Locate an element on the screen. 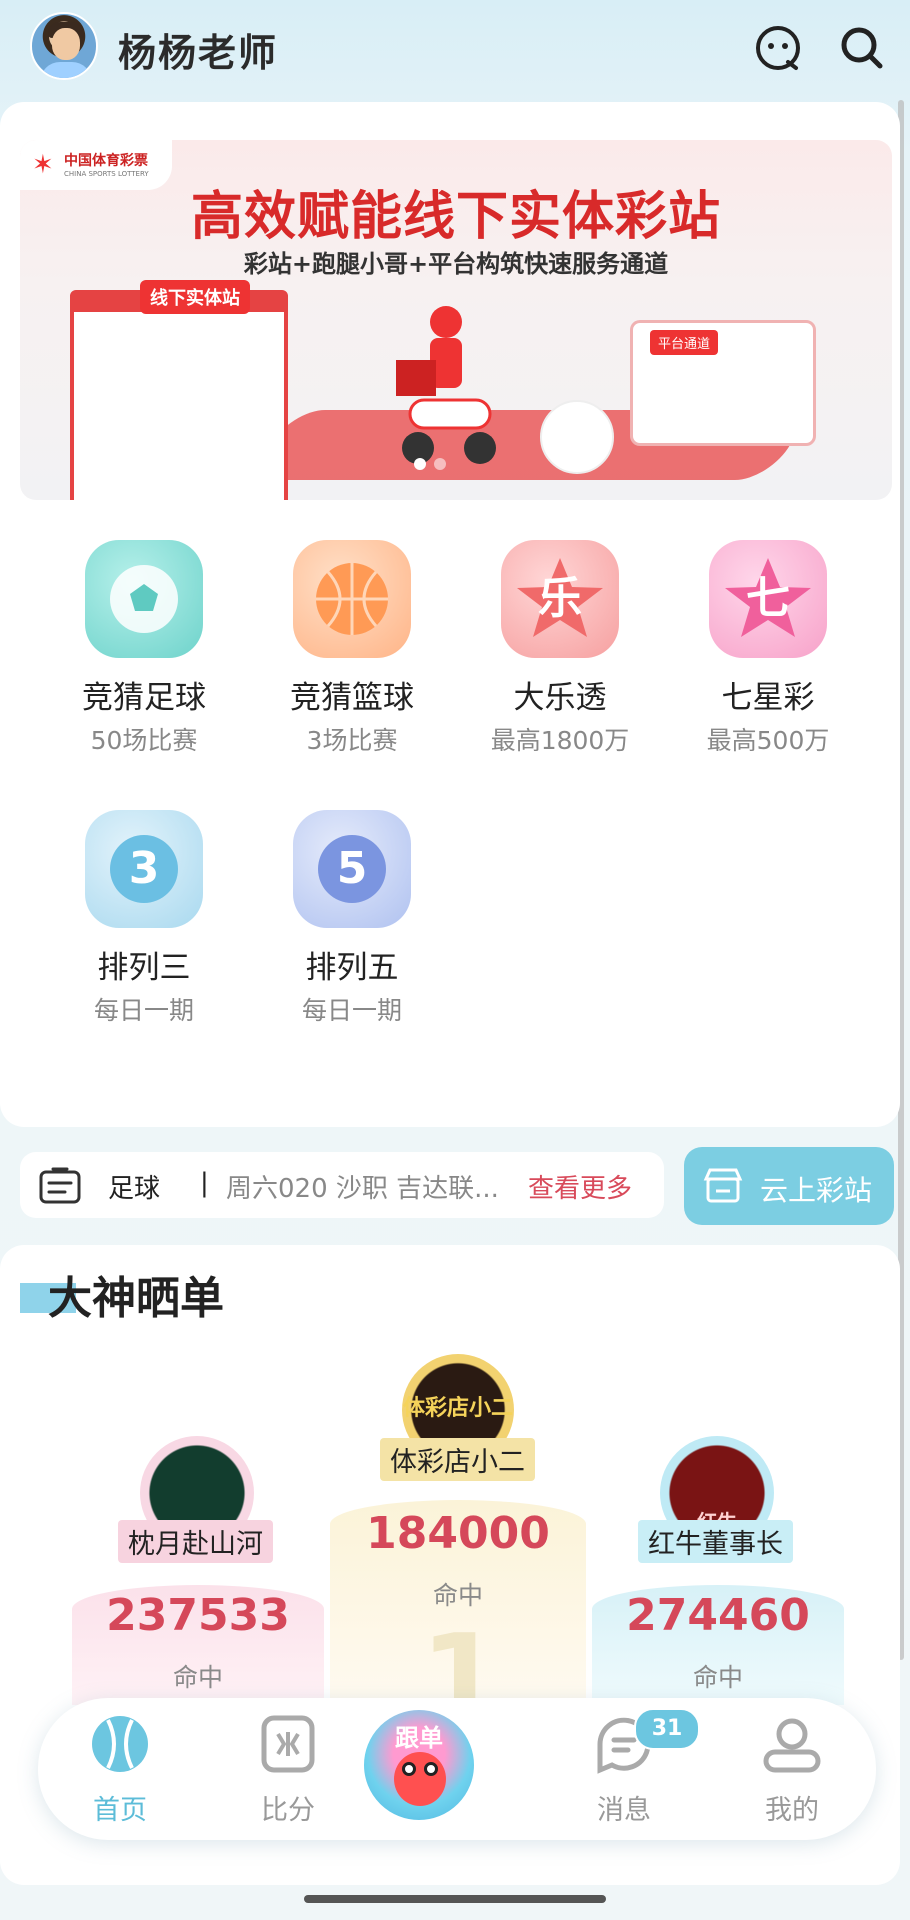 This screenshot has width=910, height=1920. pl5-glyph: 5 is located at coordinates (352, 868).